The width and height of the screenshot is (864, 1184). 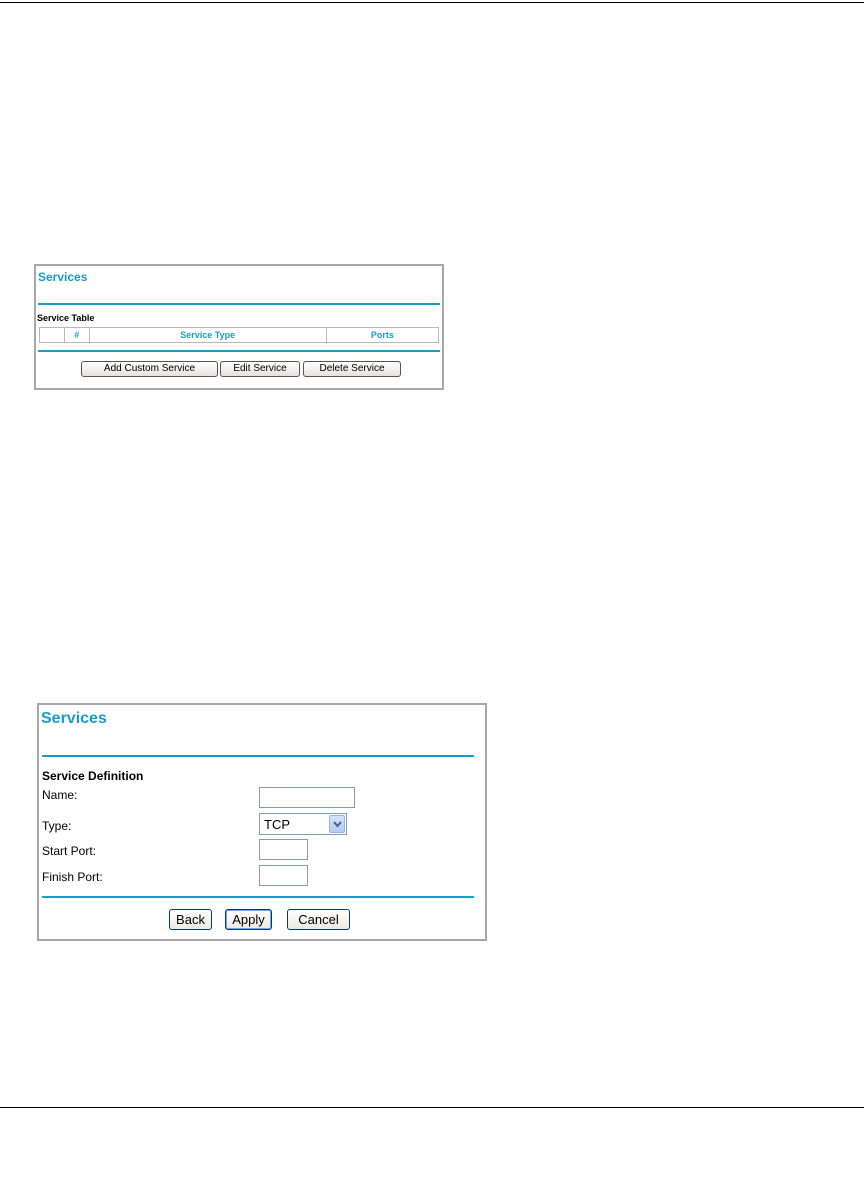 What do you see at coordinates (52, 335) in the screenshot?
I see `column-header-select` at bounding box center [52, 335].